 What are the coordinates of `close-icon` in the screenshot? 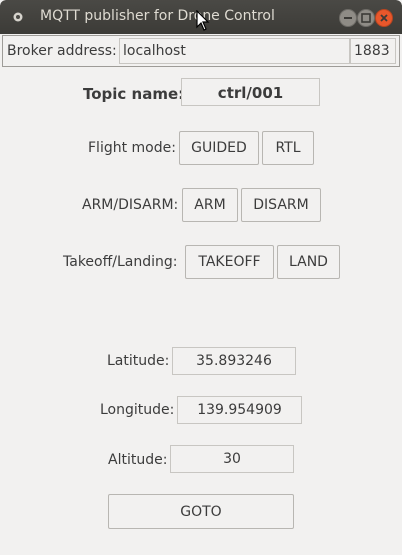 It's located at (384, 18).